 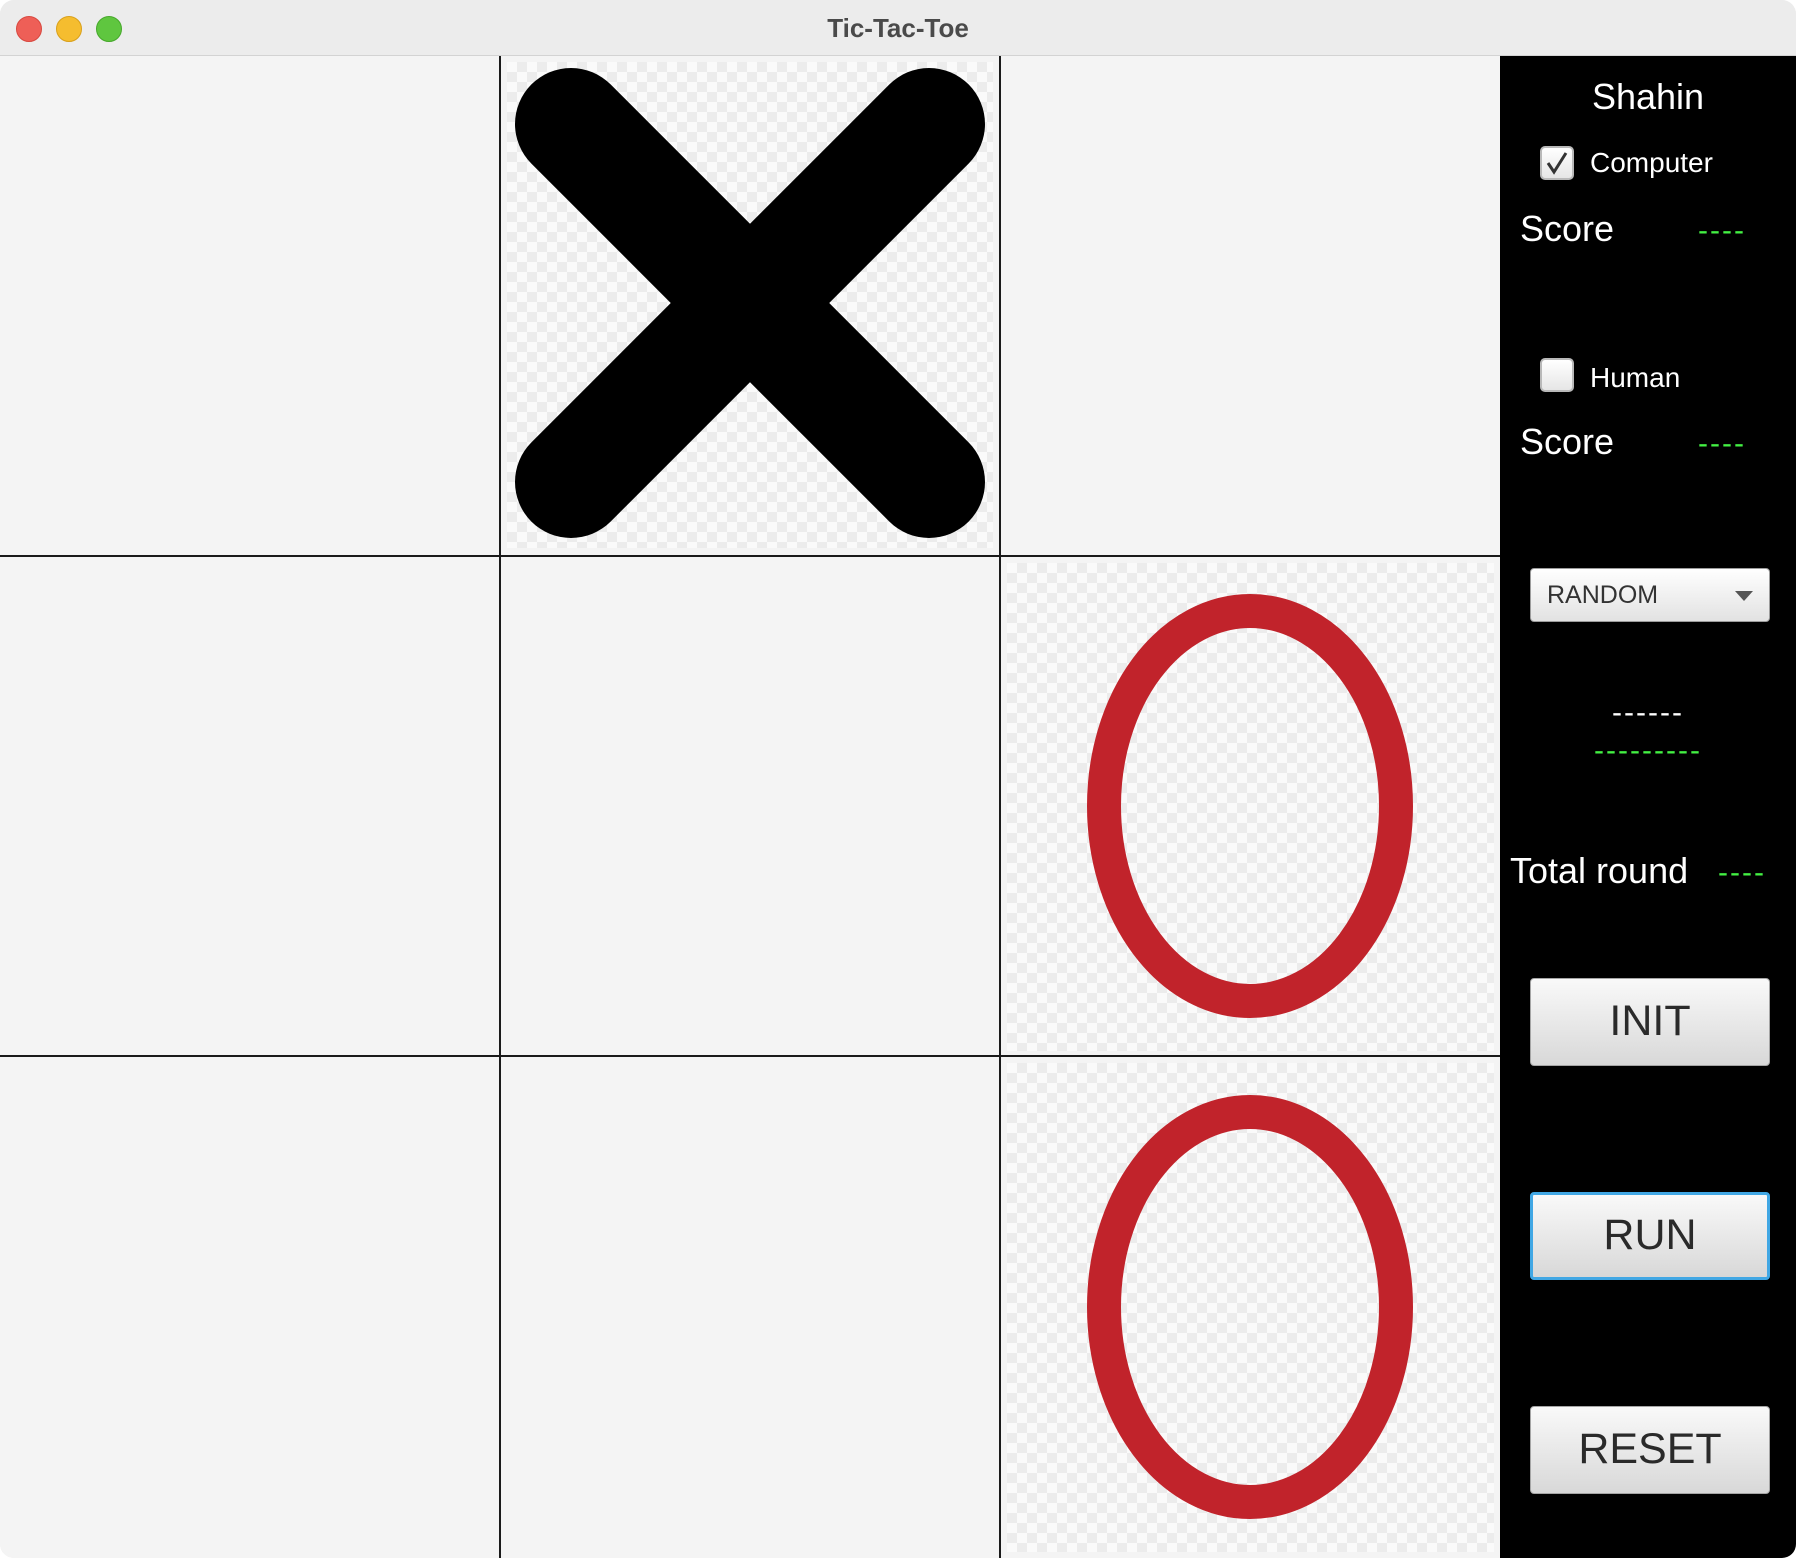 What do you see at coordinates (1722, 230) in the screenshot?
I see `computer-score-value: ----` at bounding box center [1722, 230].